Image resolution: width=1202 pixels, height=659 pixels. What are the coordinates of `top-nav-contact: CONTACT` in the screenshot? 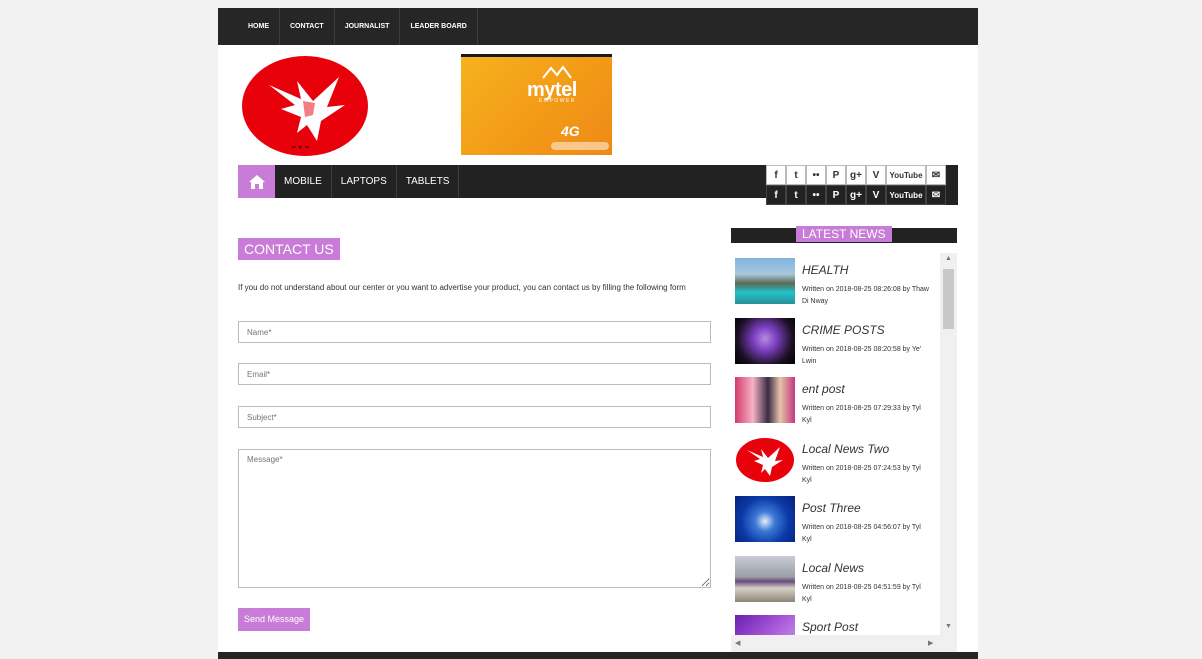 It's located at (307, 26).